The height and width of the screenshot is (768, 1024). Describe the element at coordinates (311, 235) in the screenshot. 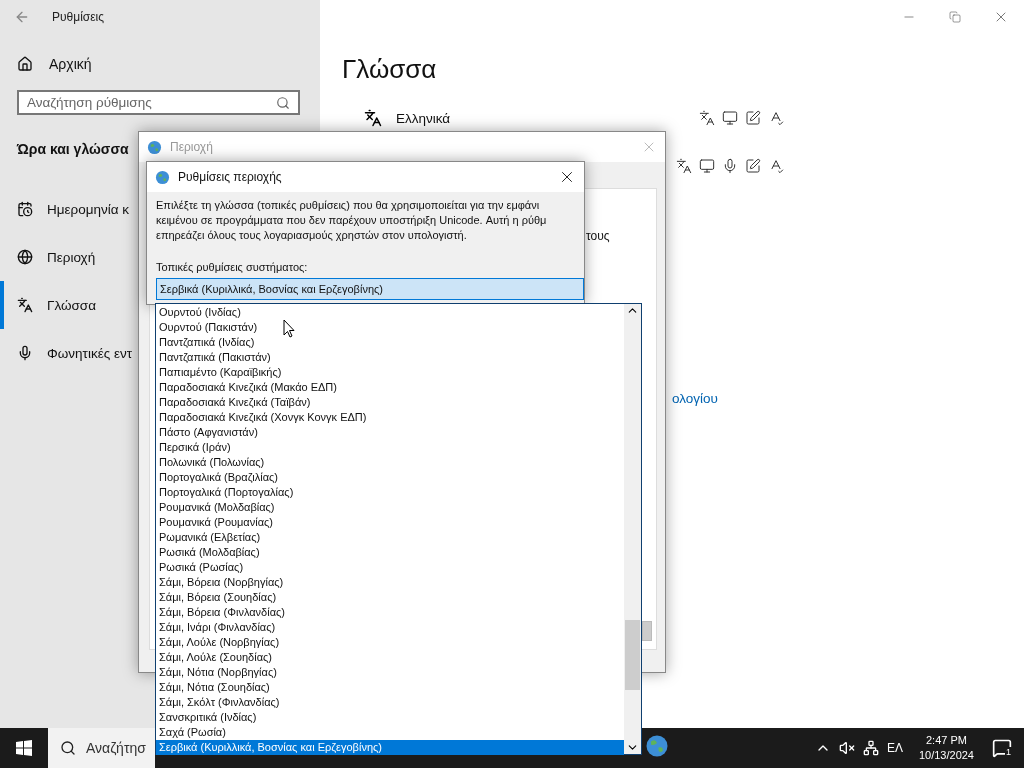

I see `description-line: επηρεάζει όλους τους λογαριασμούς χρηστών στον υπολογιστή.` at that location.